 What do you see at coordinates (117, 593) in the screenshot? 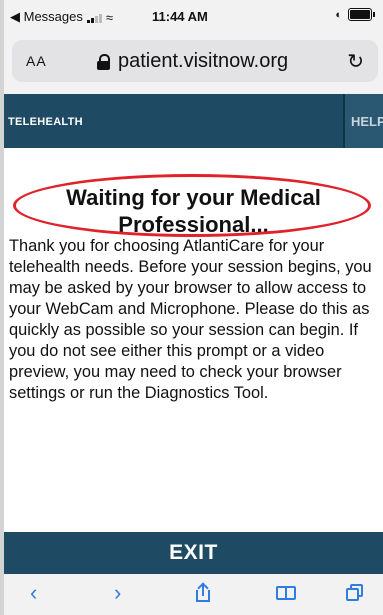
I see `forward-chevron-icon: ›` at bounding box center [117, 593].